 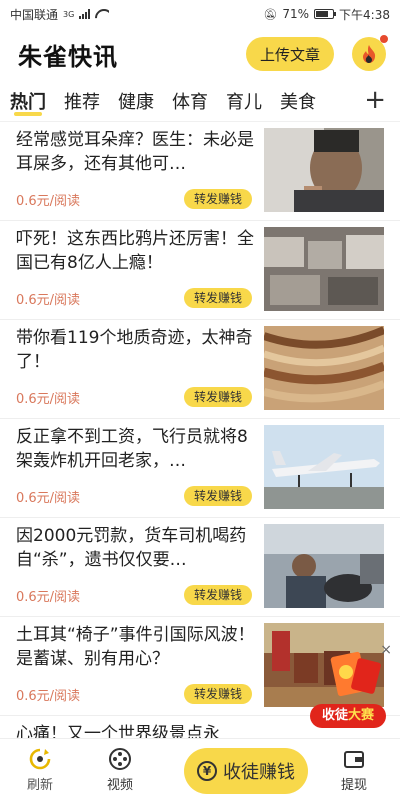 I want to click on category-tabs: 热门 推荐 健康 体育 育儿 美食 +, so click(x=200, y=101).